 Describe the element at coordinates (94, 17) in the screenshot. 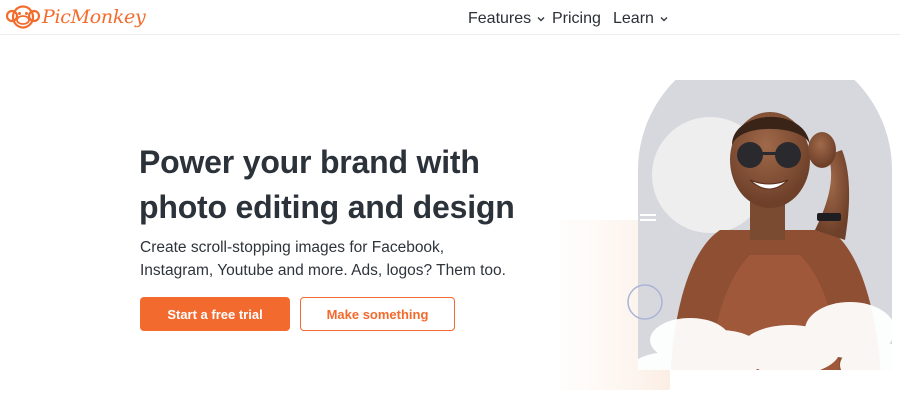

I see `logo-wordmark: PicMonkey` at that location.